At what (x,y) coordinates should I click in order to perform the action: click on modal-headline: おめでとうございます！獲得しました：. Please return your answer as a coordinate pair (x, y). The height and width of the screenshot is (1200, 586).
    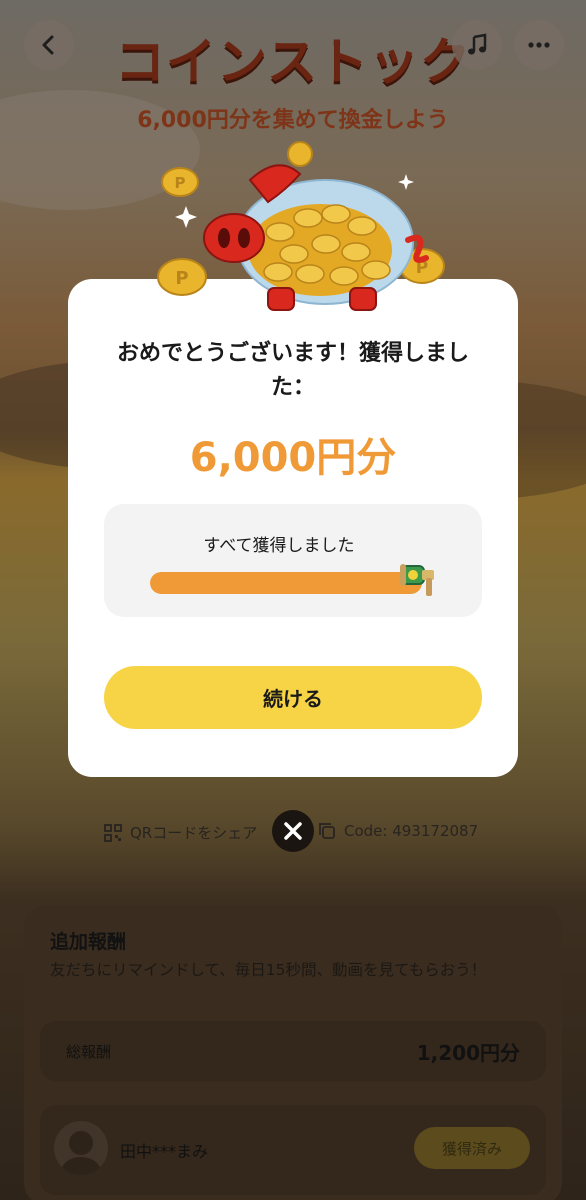
    Looking at the image, I should click on (292, 370).